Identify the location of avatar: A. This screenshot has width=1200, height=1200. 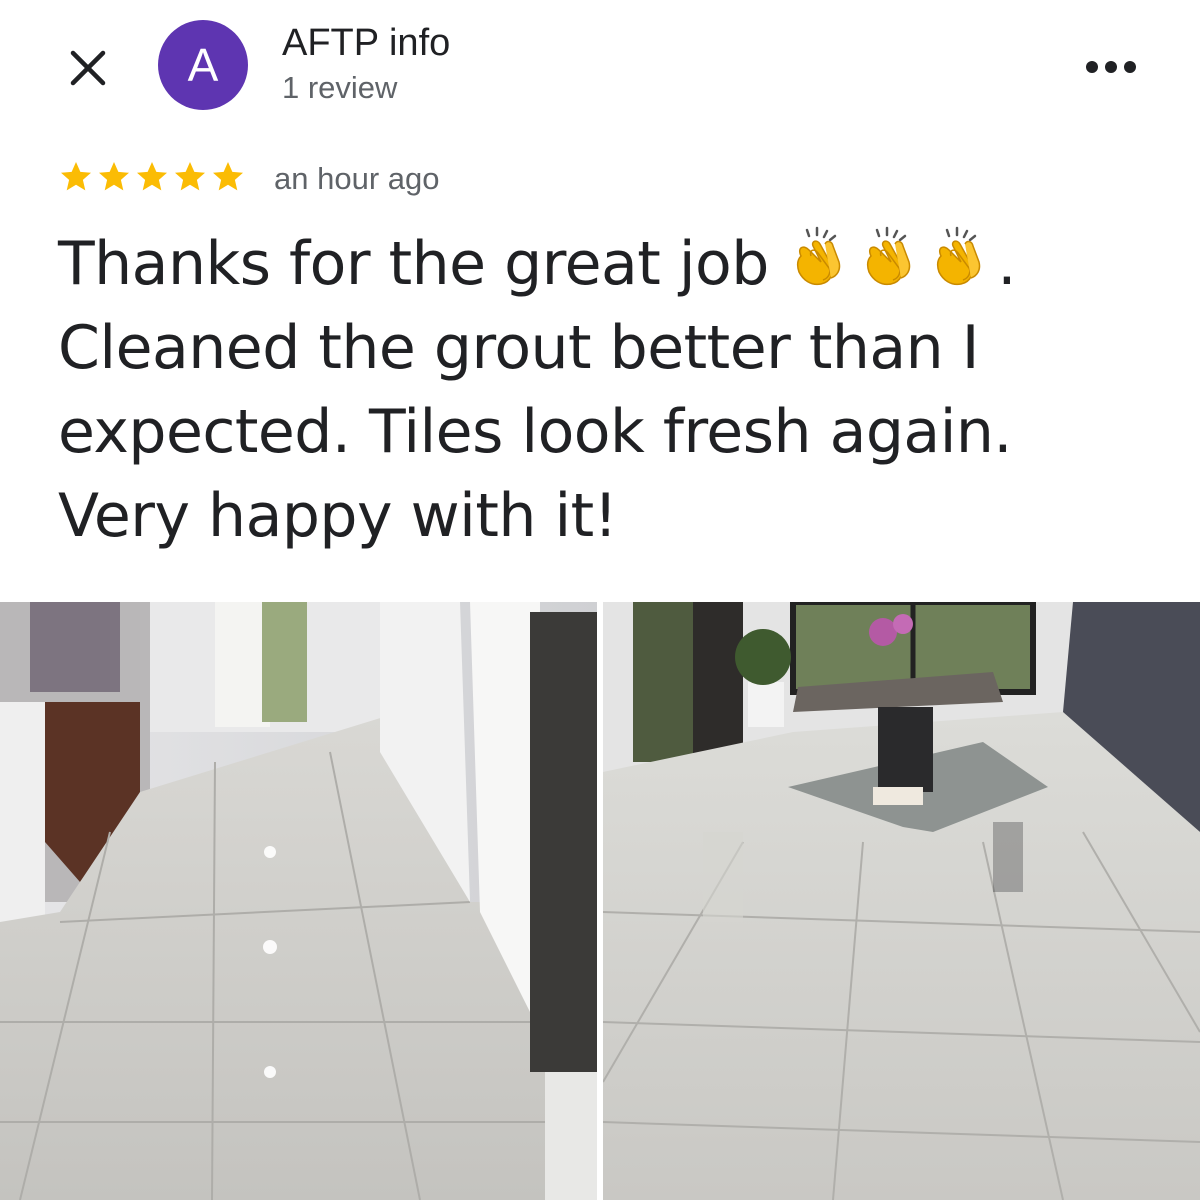
(203, 65).